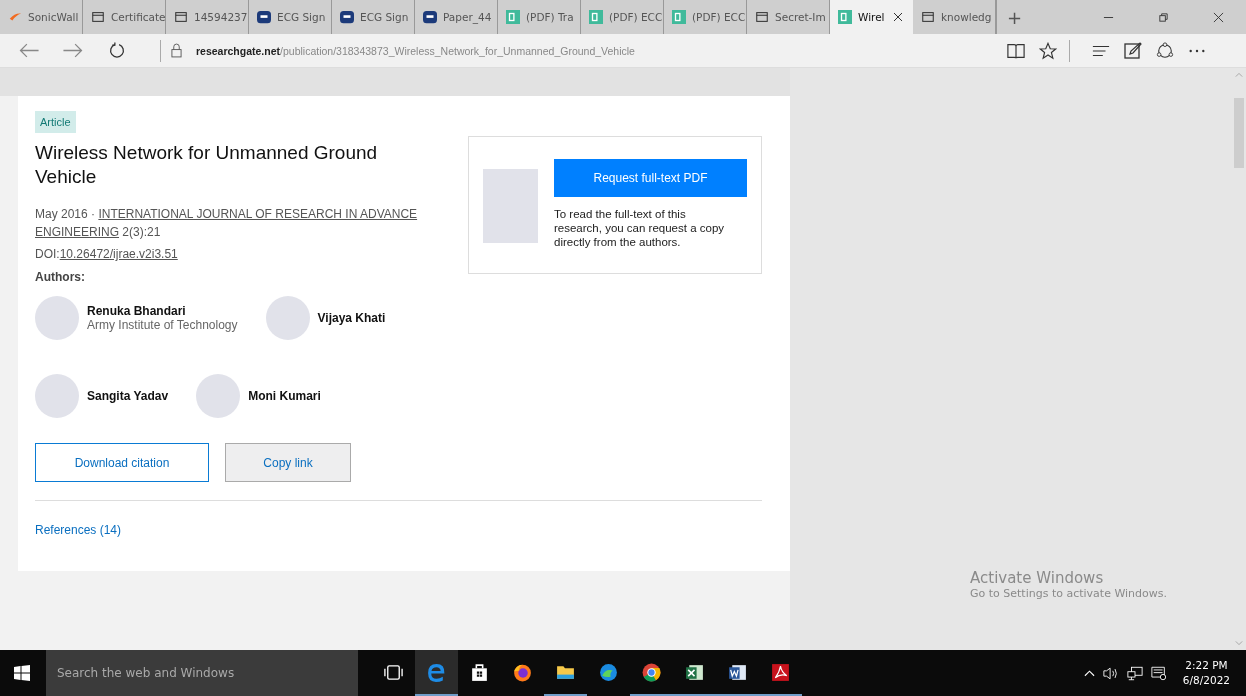 This screenshot has width=1246, height=696. What do you see at coordinates (415, 50) in the screenshot?
I see `address-field: researchgate.net/publication/318343873_Wireless_Network_for_Unmanned_Ground_Vehicle` at bounding box center [415, 50].